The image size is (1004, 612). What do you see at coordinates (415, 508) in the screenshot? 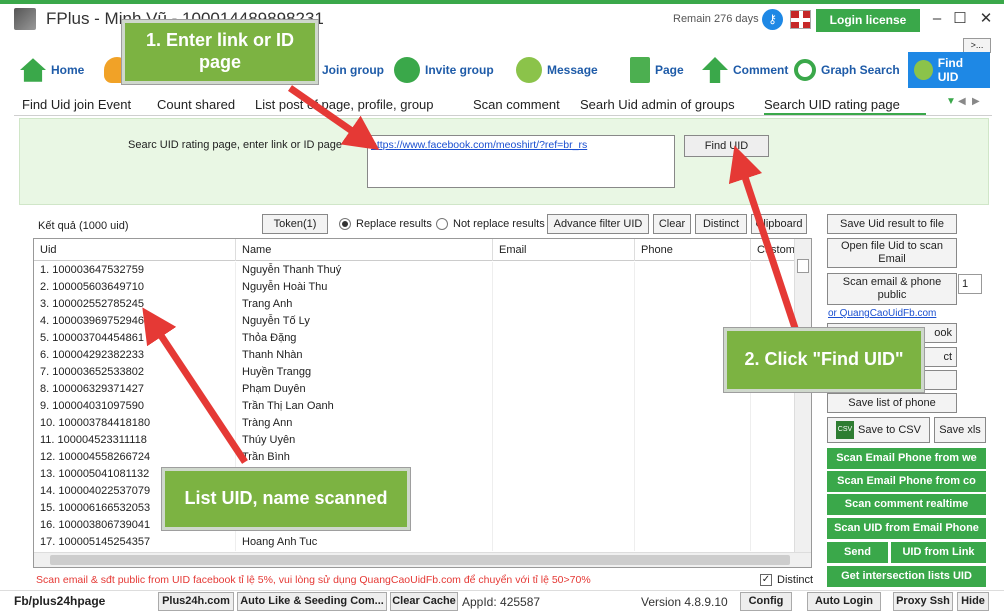
I see `table-row: 15. 100006166532053` at bounding box center [415, 508].